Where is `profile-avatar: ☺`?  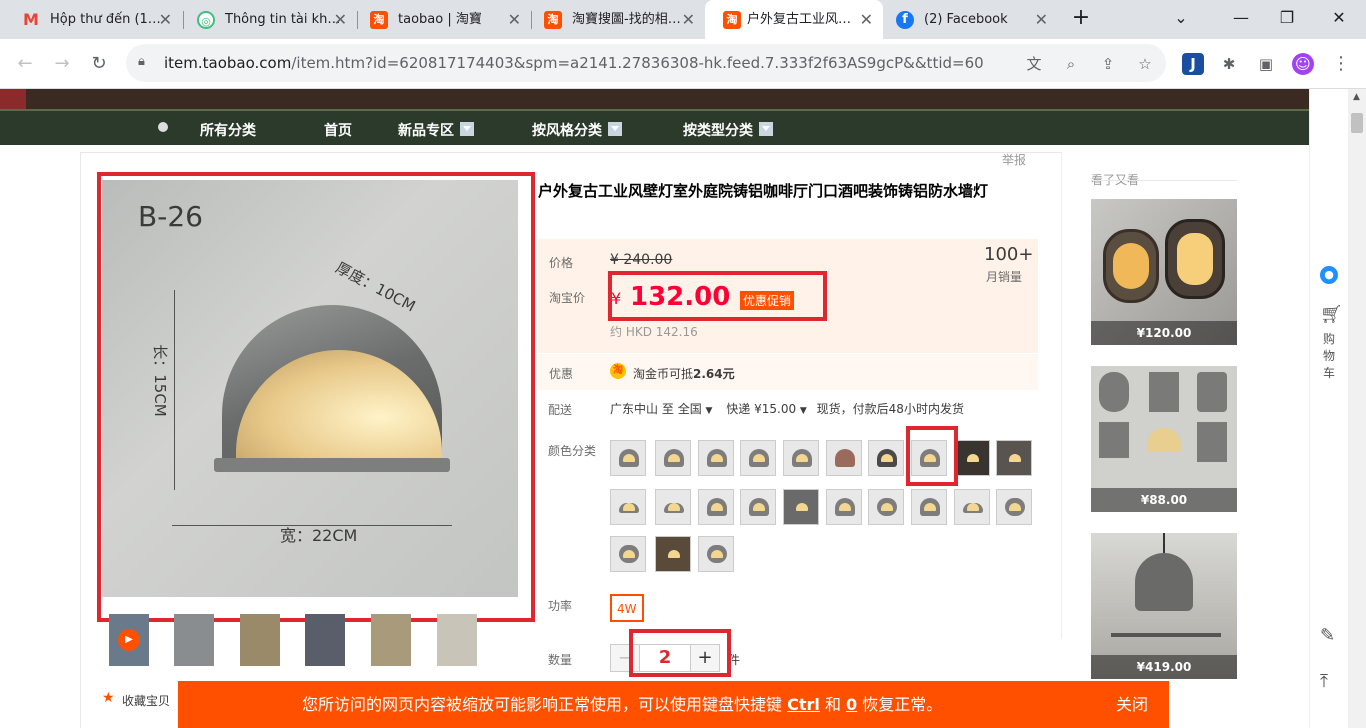
profile-avatar: ☺ is located at coordinates (1303, 64).